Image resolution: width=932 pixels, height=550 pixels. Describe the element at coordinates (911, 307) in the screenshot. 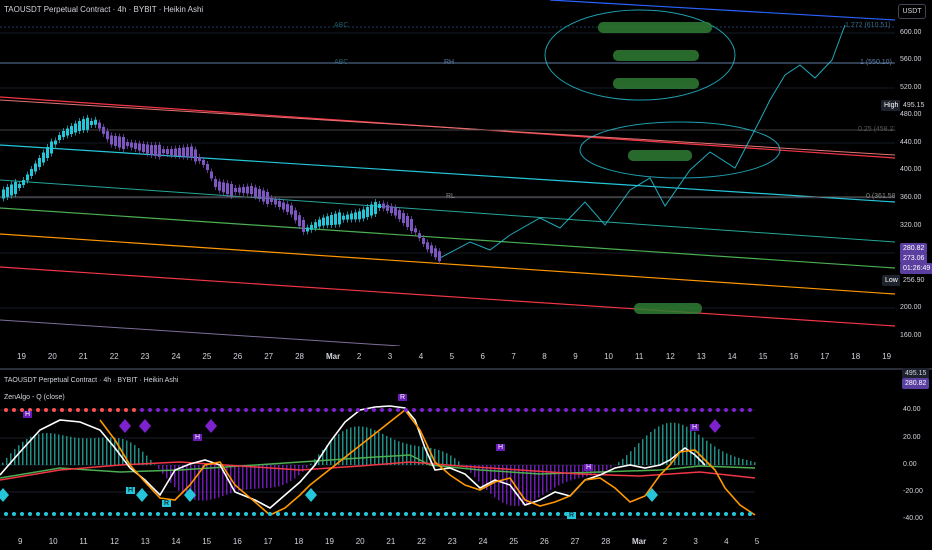

I see `price-tick: 200.00` at that location.